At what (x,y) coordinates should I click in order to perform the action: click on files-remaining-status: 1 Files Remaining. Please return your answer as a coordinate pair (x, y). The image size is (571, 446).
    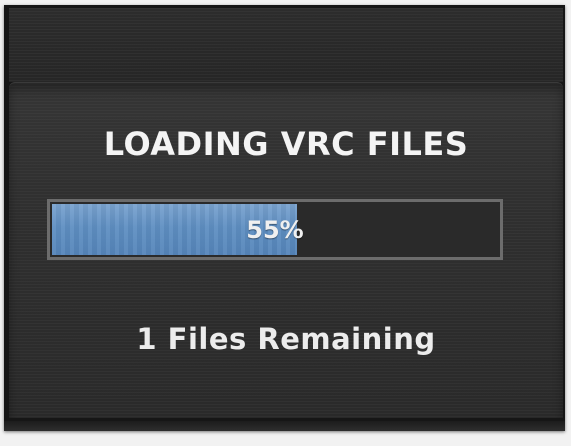
    Looking at the image, I should click on (286, 339).